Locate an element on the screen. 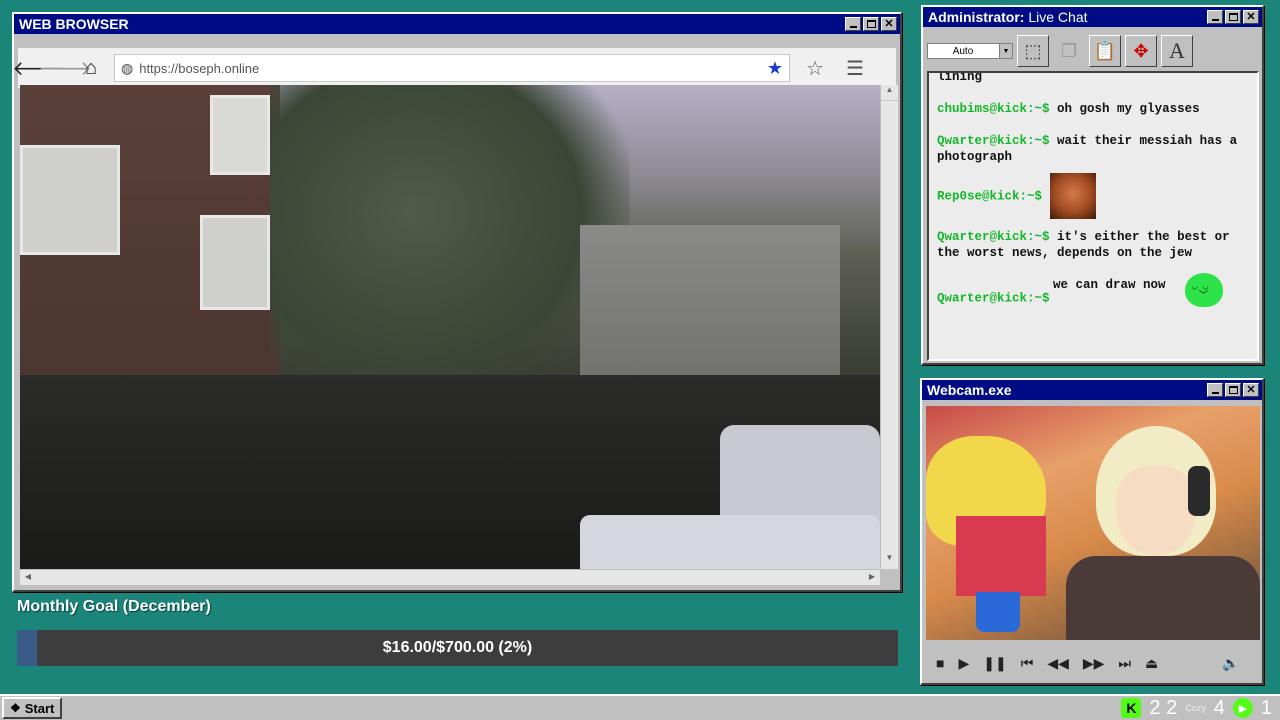 The image size is (1280, 720). laughing-man-emote-icon is located at coordinates (1072, 196).